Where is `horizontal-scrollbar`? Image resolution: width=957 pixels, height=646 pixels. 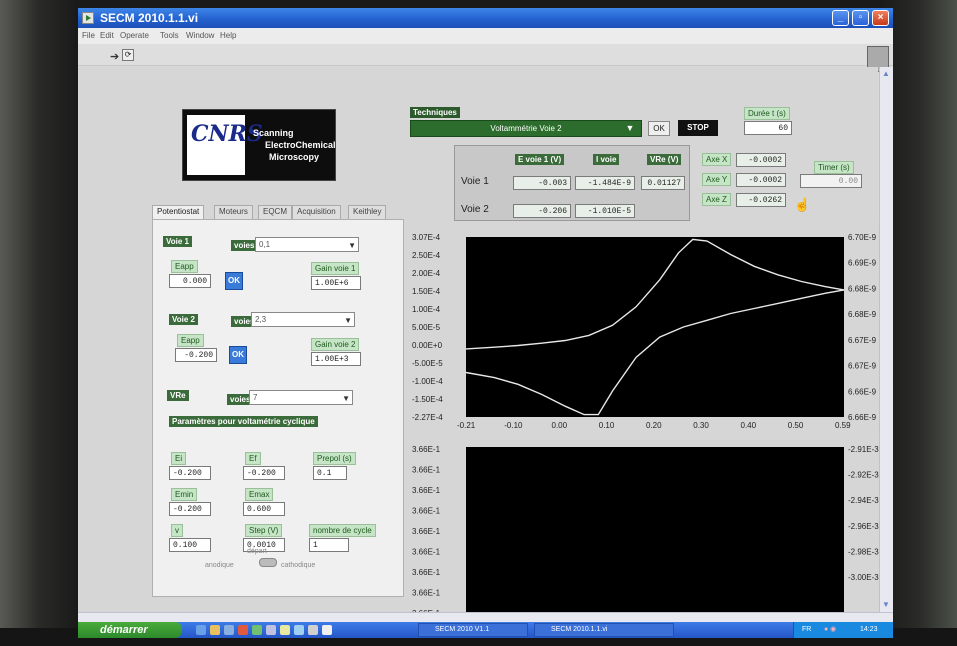 horizontal-scrollbar is located at coordinates (485, 617).